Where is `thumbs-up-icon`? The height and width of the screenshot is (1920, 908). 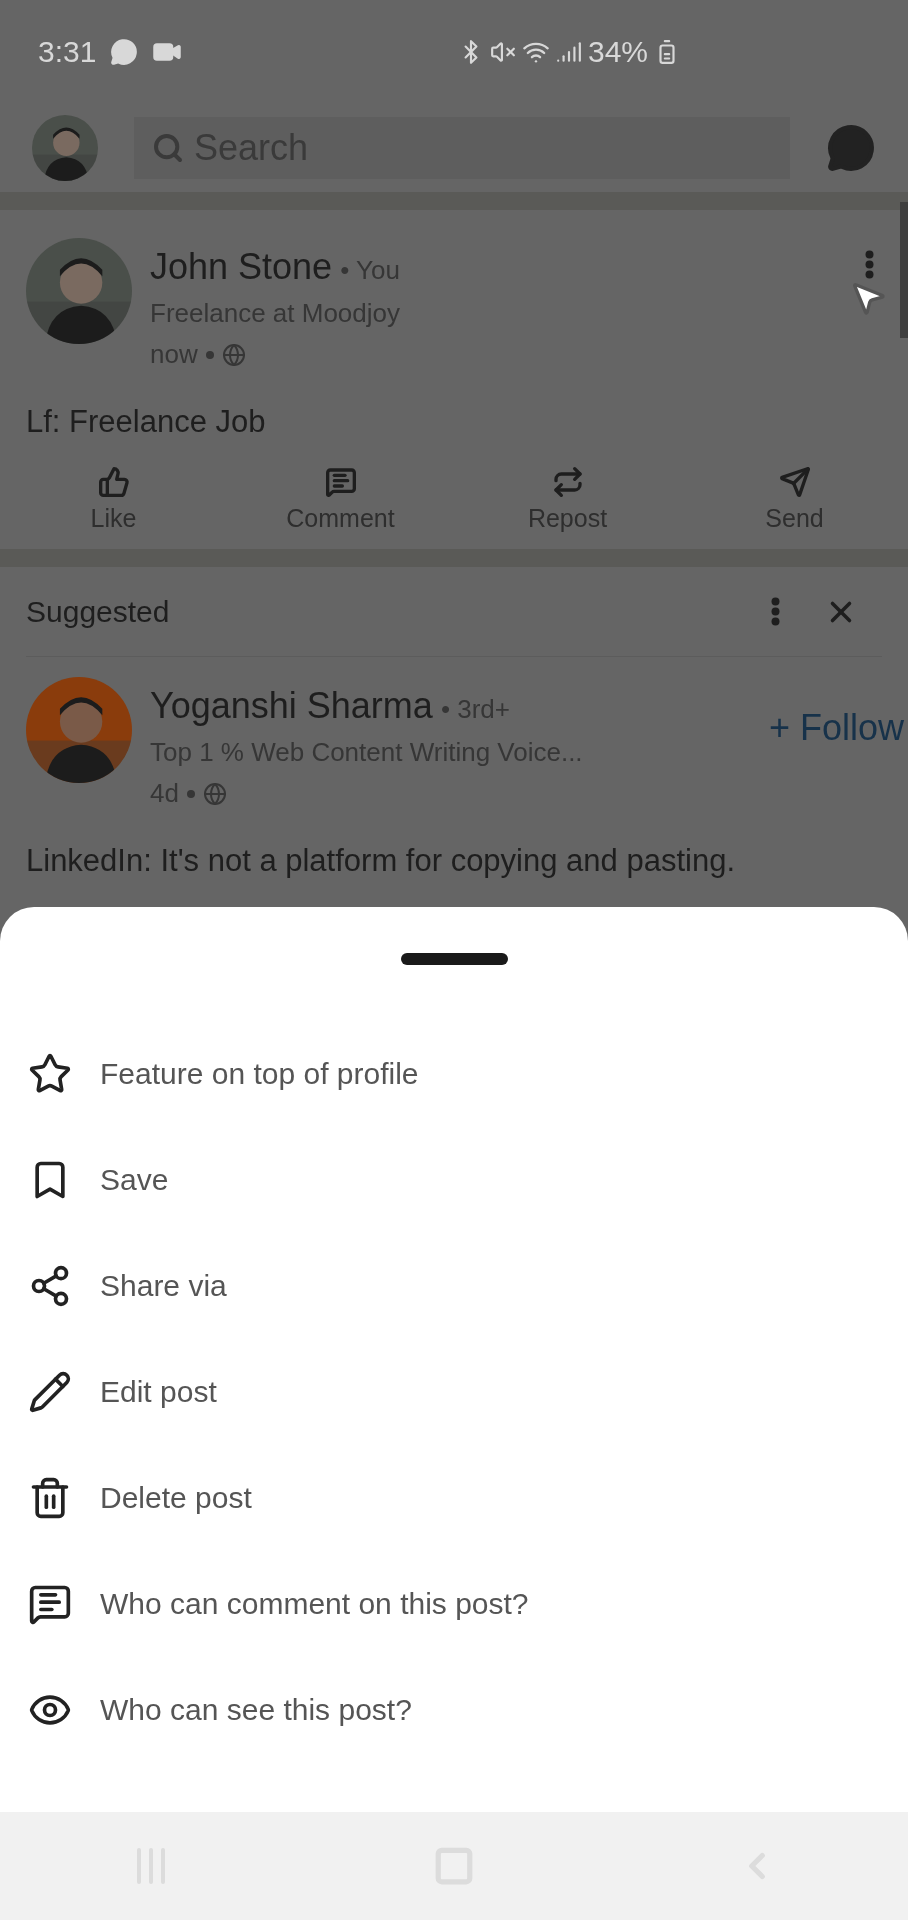
thumbs-up-icon is located at coordinates (113, 482).